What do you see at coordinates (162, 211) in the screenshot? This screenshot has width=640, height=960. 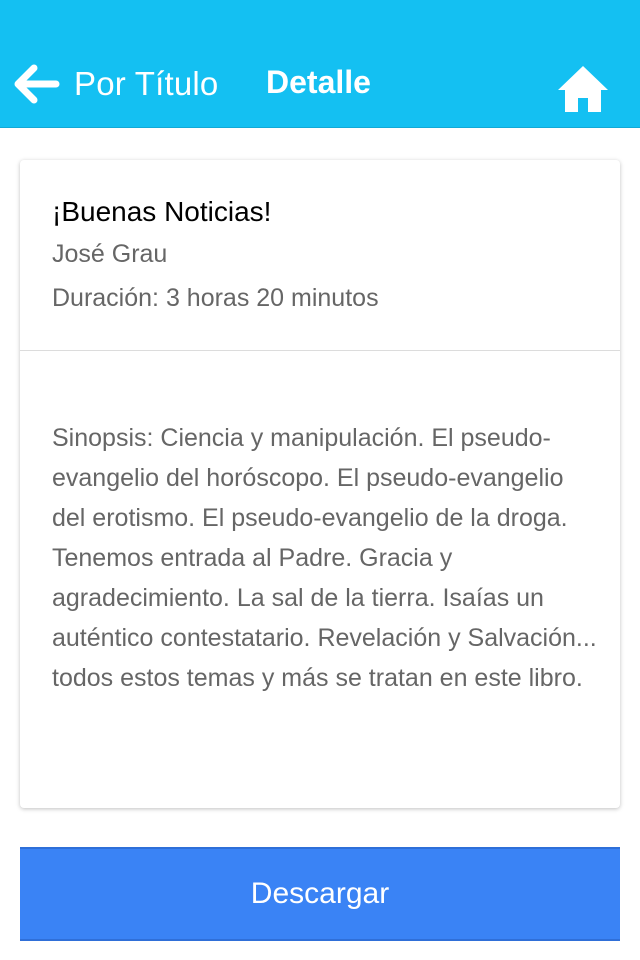 I see `book-title: ¡Buenas Noticias!` at bounding box center [162, 211].